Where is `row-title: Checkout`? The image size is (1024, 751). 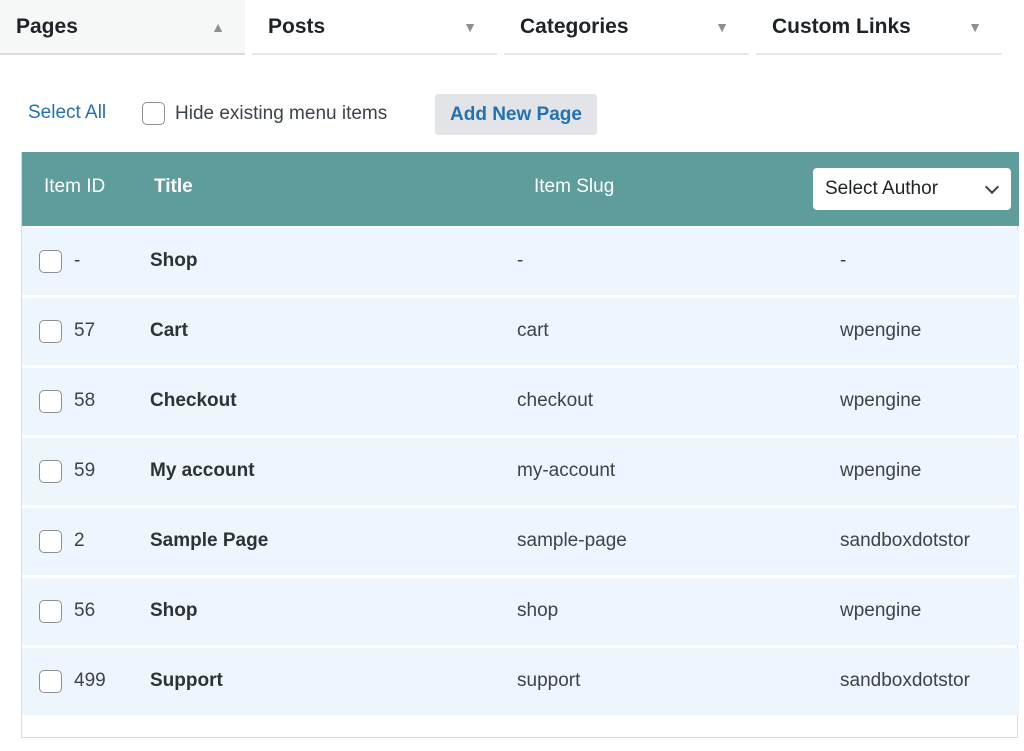
row-title: Checkout is located at coordinates (193, 400).